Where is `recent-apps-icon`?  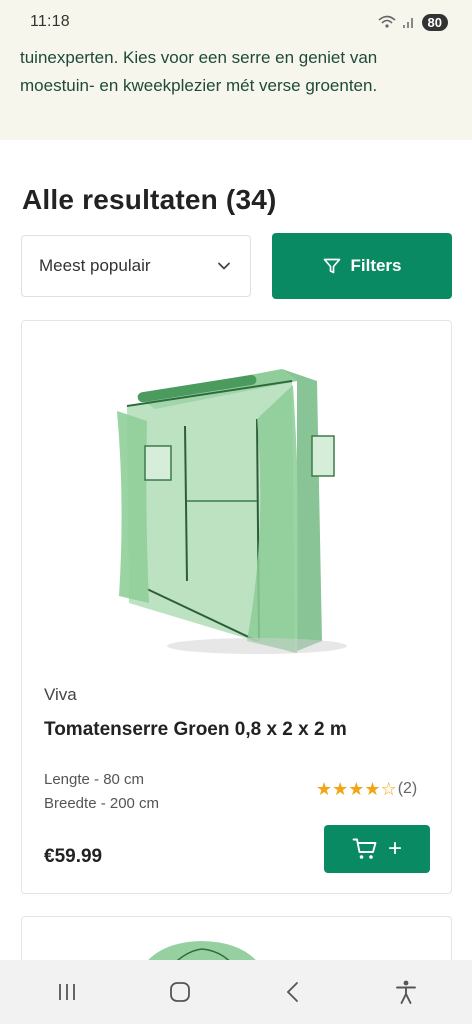 recent-apps-icon is located at coordinates (66, 992).